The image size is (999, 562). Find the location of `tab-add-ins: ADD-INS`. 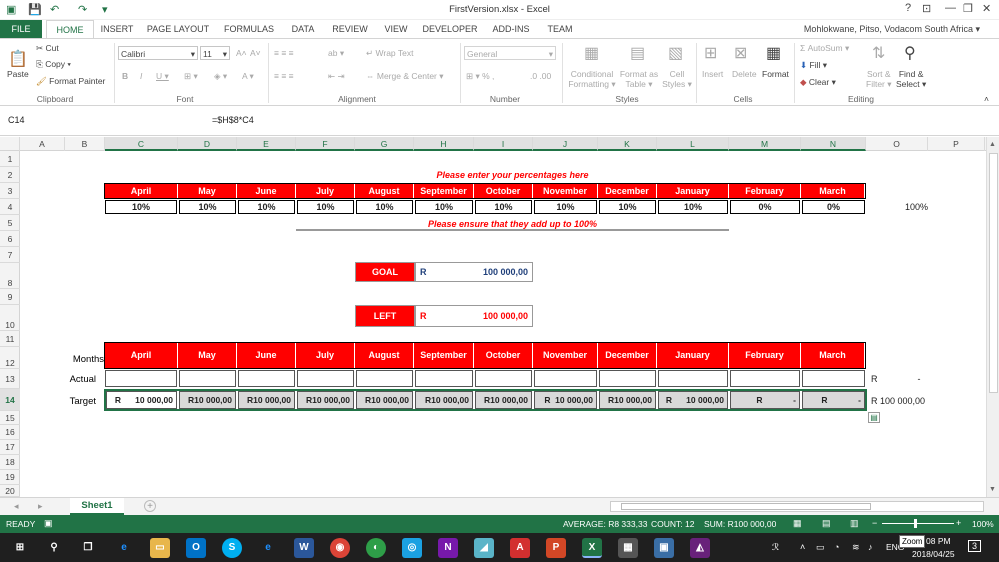

tab-add-ins: ADD-INS is located at coordinates (511, 29).